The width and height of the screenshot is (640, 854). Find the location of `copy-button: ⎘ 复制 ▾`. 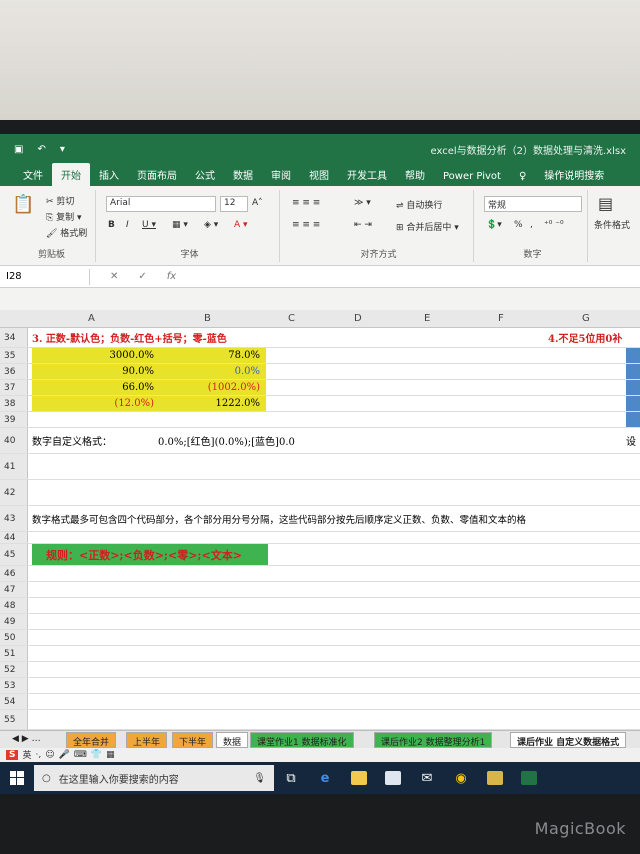

copy-button: ⎘ 复制 ▾ is located at coordinates (63, 216).